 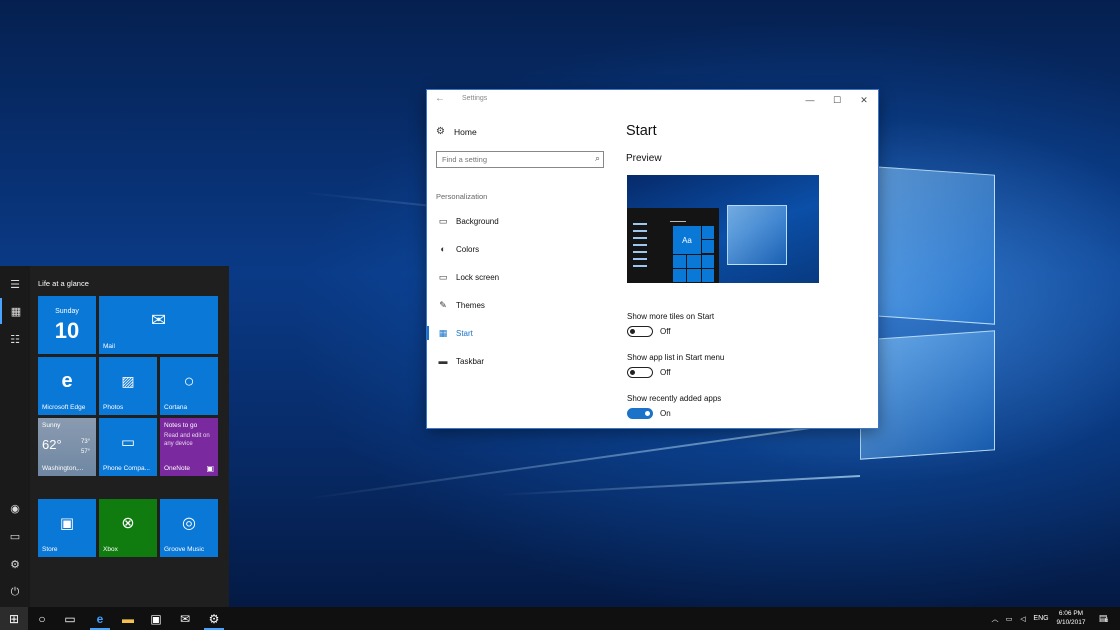 I want to click on power-icon: ⏻, so click(x=15, y=592).